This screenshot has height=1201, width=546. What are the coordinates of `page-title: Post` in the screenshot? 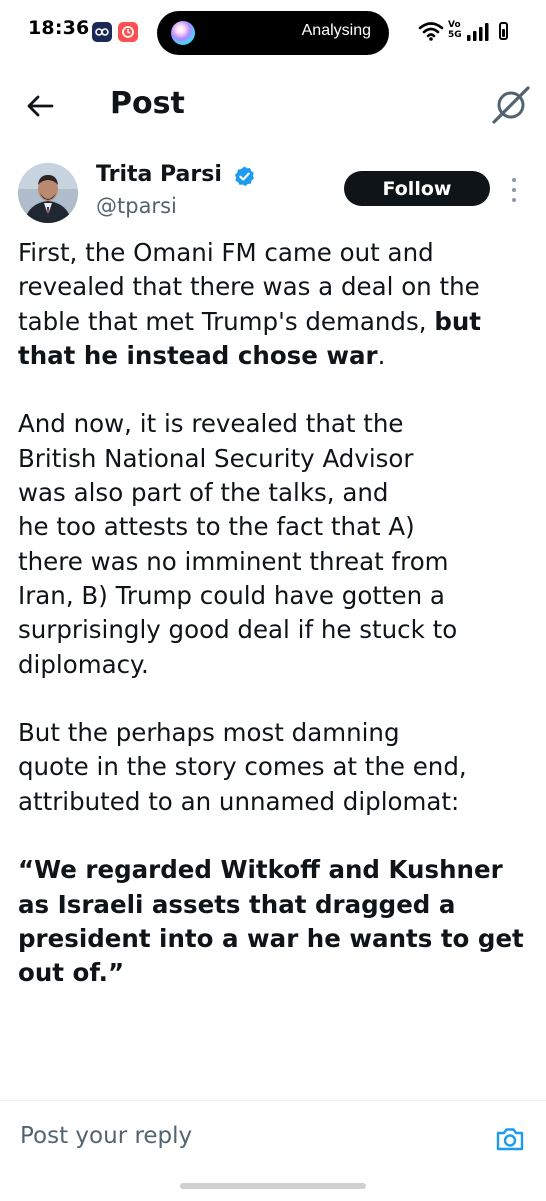 It's located at (147, 103).